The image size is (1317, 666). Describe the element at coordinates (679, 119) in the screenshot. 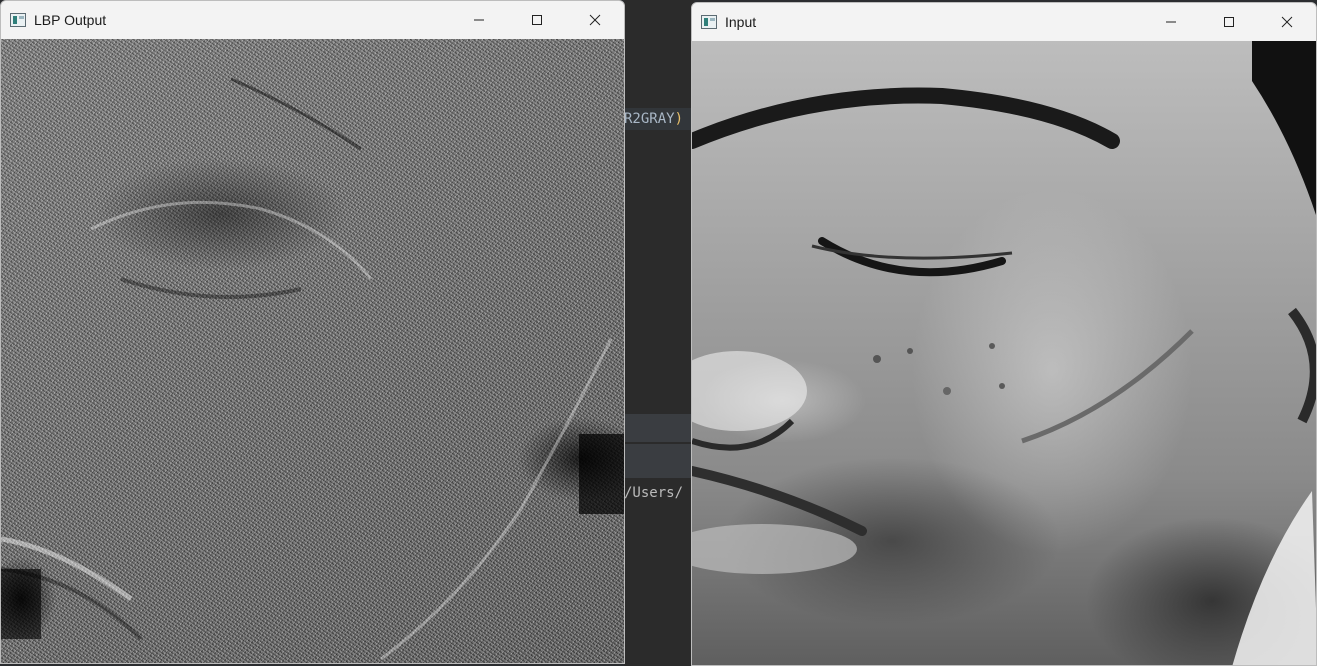

I see `code-paren: )` at that location.